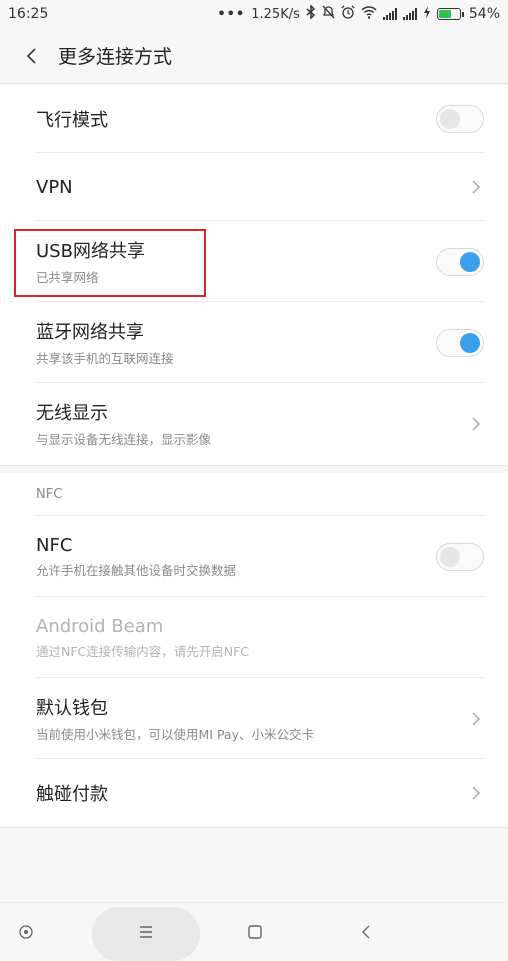 The width and height of the screenshot is (508, 961). What do you see at coordinates (254, 423) in the screenshot?
I see `wireless-display-row: 无线显示 与显示设备无线连接，显示影像` at bounding box center [254, 423].